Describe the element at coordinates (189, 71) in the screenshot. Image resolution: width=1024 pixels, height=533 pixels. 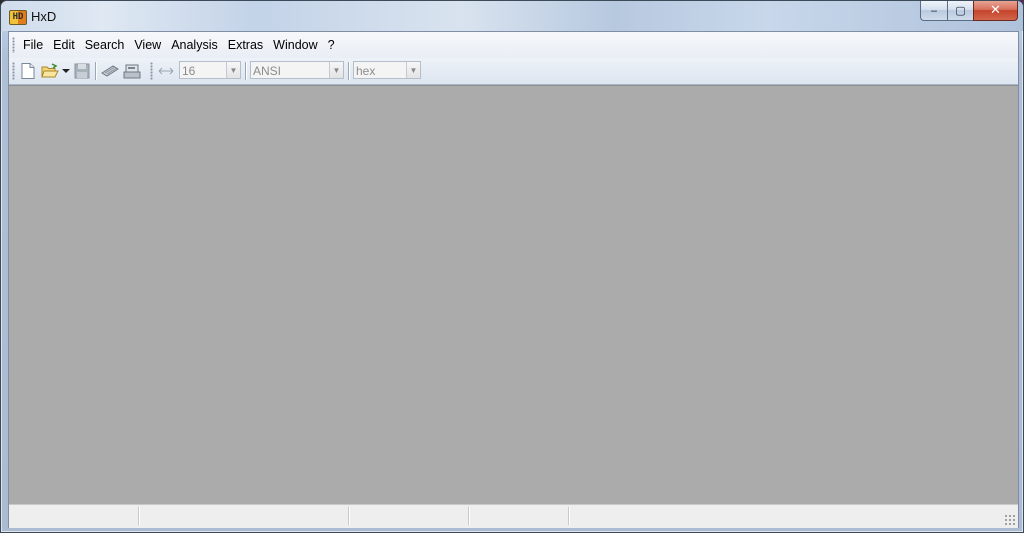
I see `bytes-per-row-value: 16` at that location.